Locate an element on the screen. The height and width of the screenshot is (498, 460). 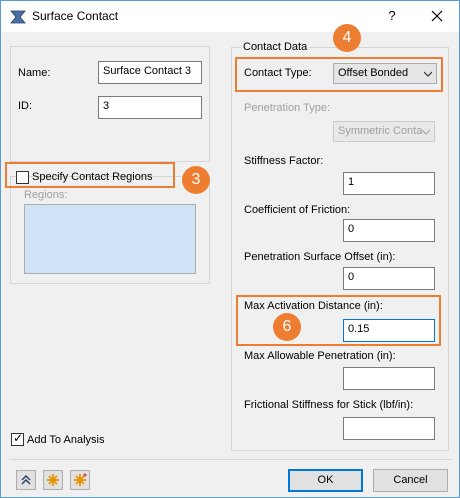
contact-type-dropdown: Offset Bonded is located at coordinates (385, 73).